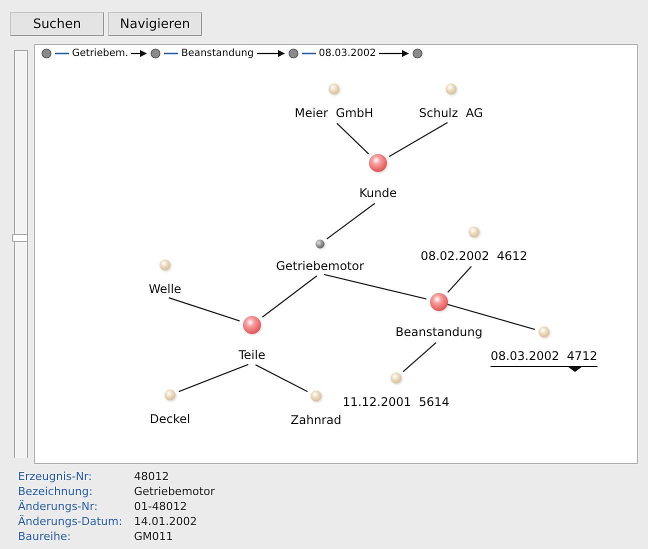 This screenshot has height=549, width=648. What do you see at coordinates (58, 507) in the screenshot?
I see `detail-label: Änderungs-Nr:` at bounding box center [58, 507].